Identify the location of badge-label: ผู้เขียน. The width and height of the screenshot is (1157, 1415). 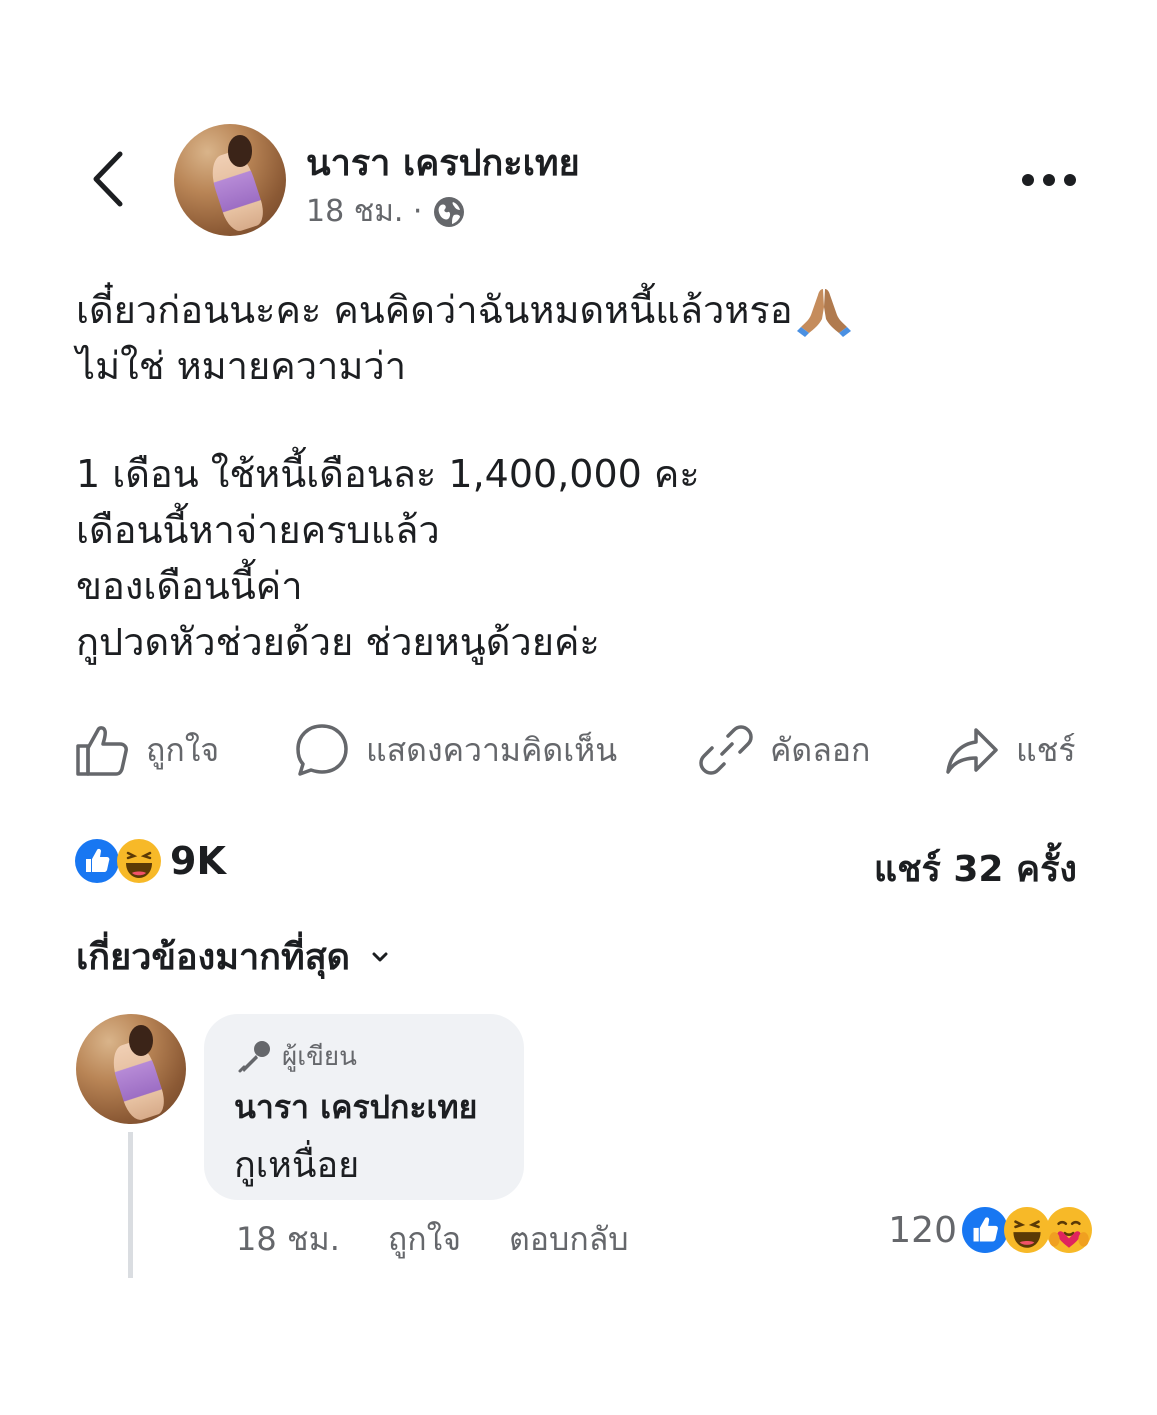
(319, 1057).